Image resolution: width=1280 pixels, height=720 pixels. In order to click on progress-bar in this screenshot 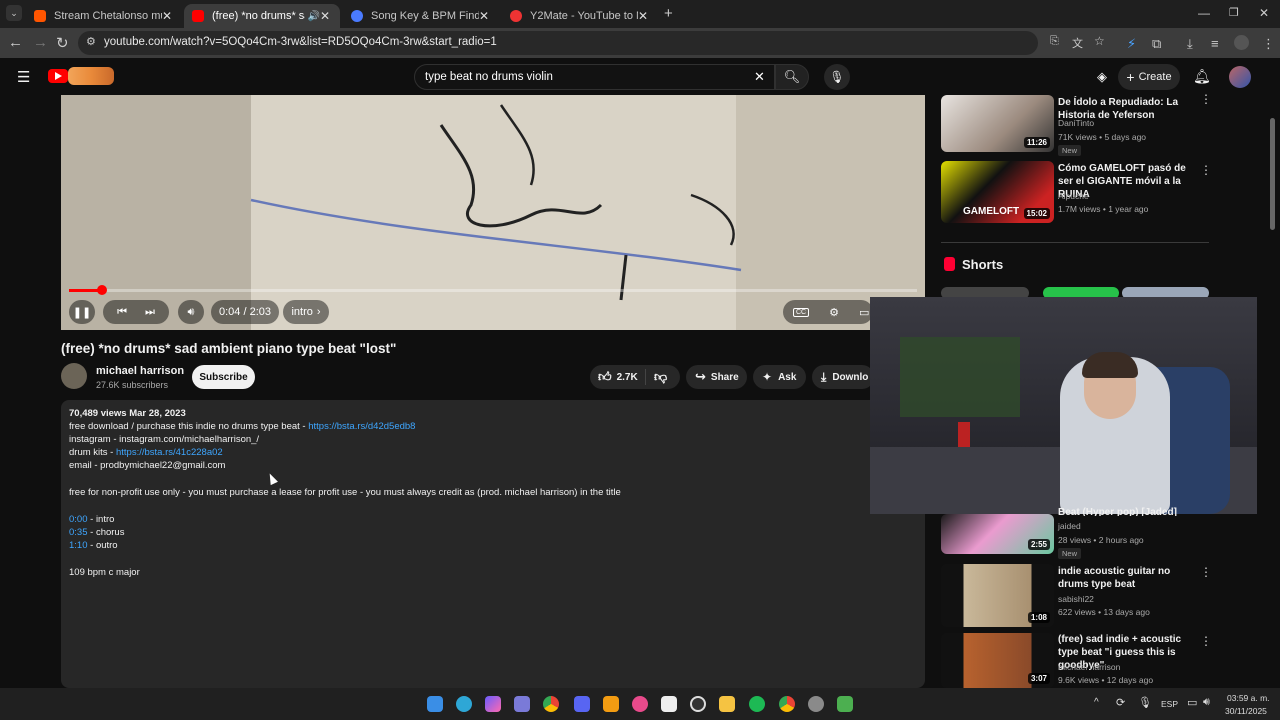, I will do `click(493, 290)`.